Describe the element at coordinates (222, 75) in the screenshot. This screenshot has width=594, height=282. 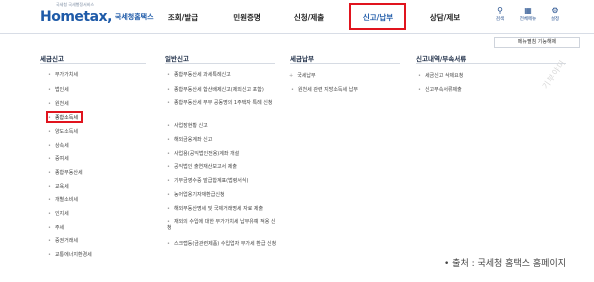
I see `menu-item-general-1: • 종합부동산세 과세특례신고` at that location.